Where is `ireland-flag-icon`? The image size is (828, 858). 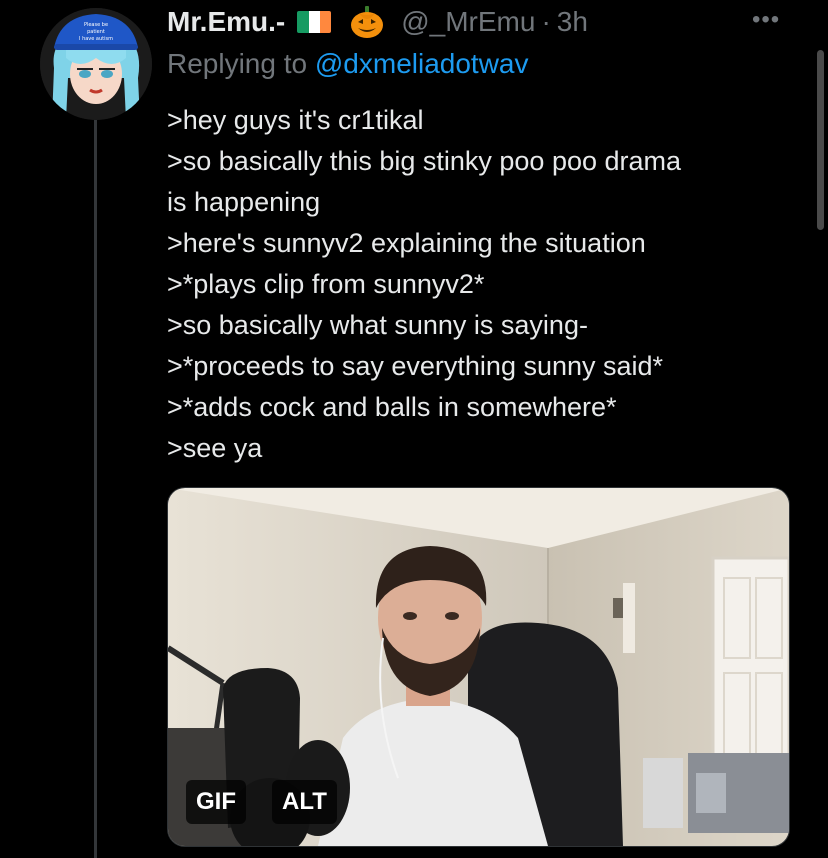 ireland-flag-icon is located at coordinates (314, 22).